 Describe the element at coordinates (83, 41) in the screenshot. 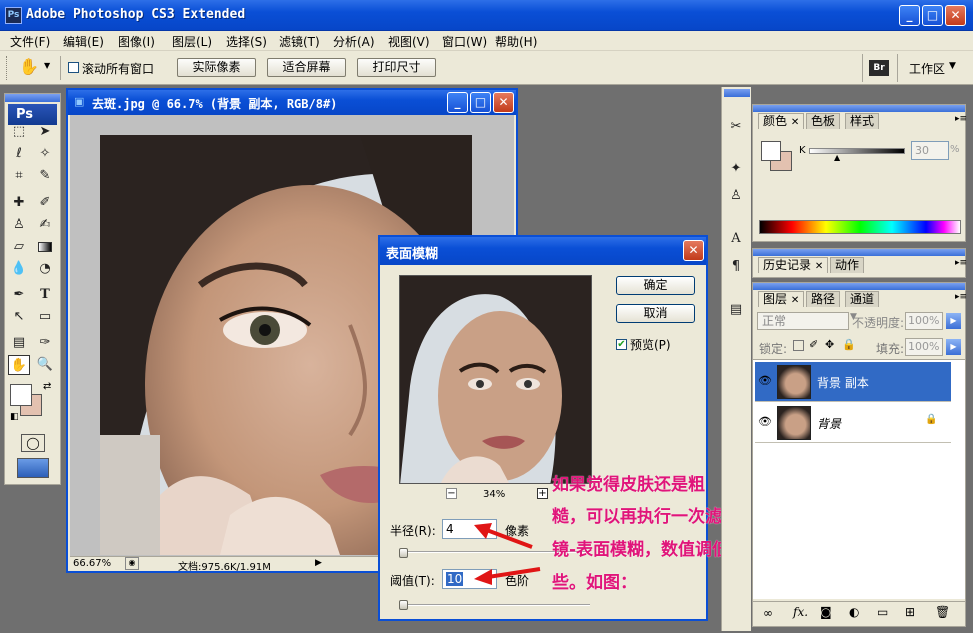

I see `menu-edit: 编辑(E)` at that location.